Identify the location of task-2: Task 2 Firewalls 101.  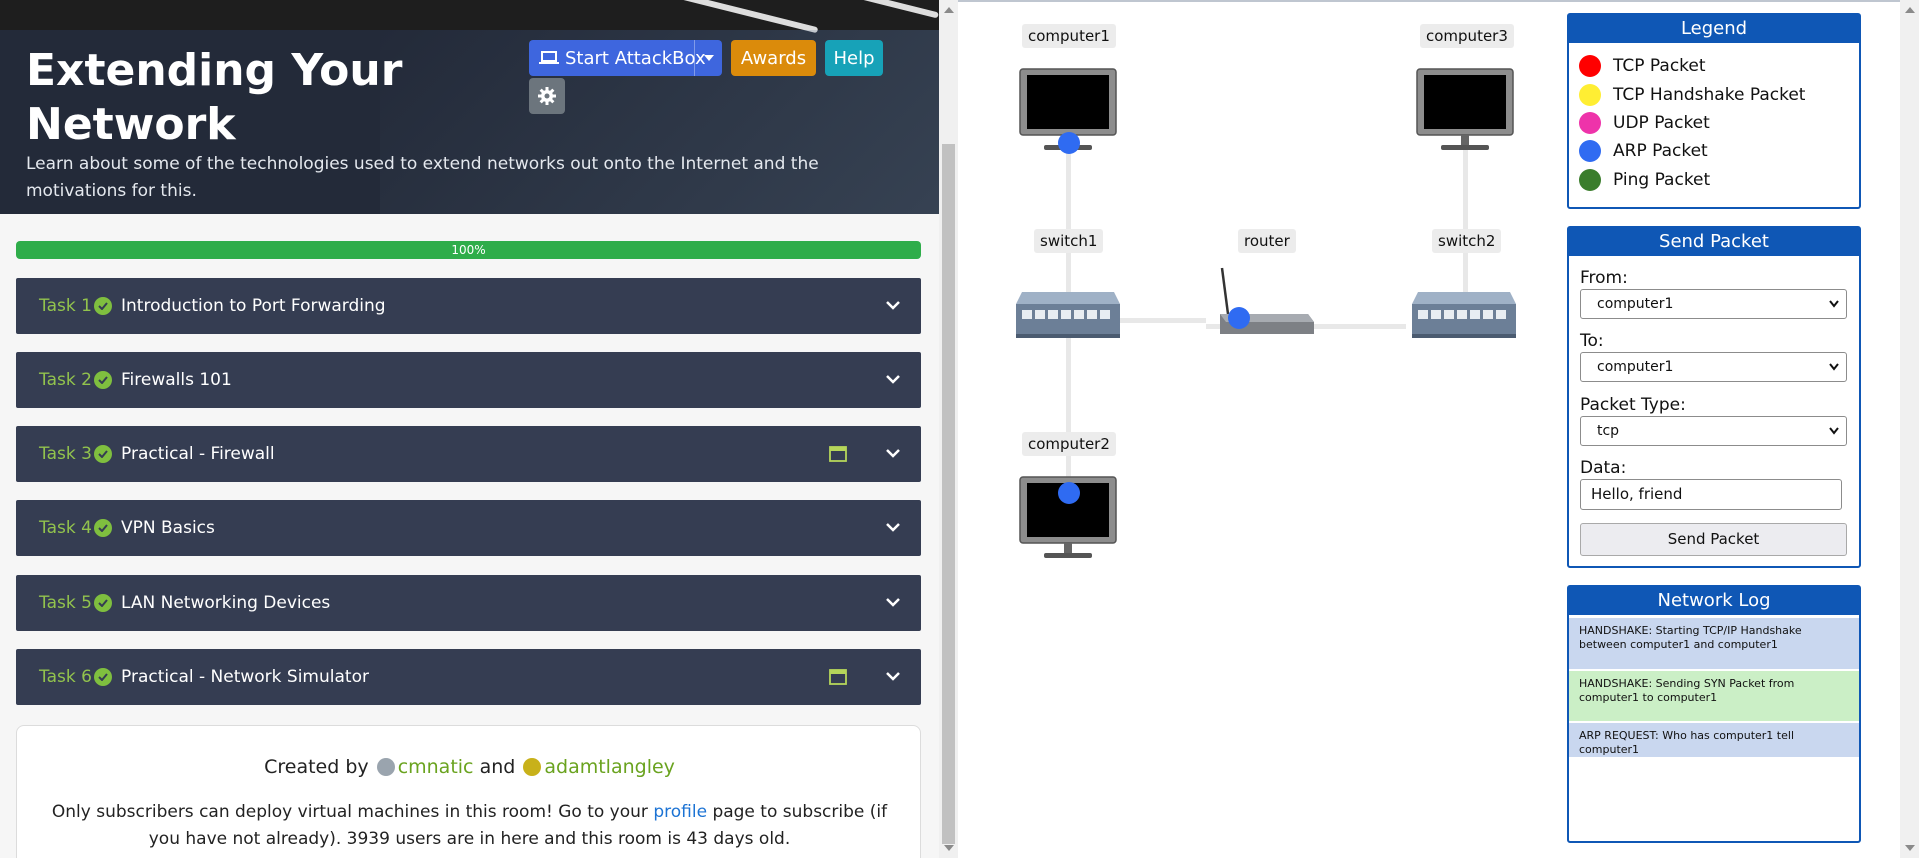
(468, 380).